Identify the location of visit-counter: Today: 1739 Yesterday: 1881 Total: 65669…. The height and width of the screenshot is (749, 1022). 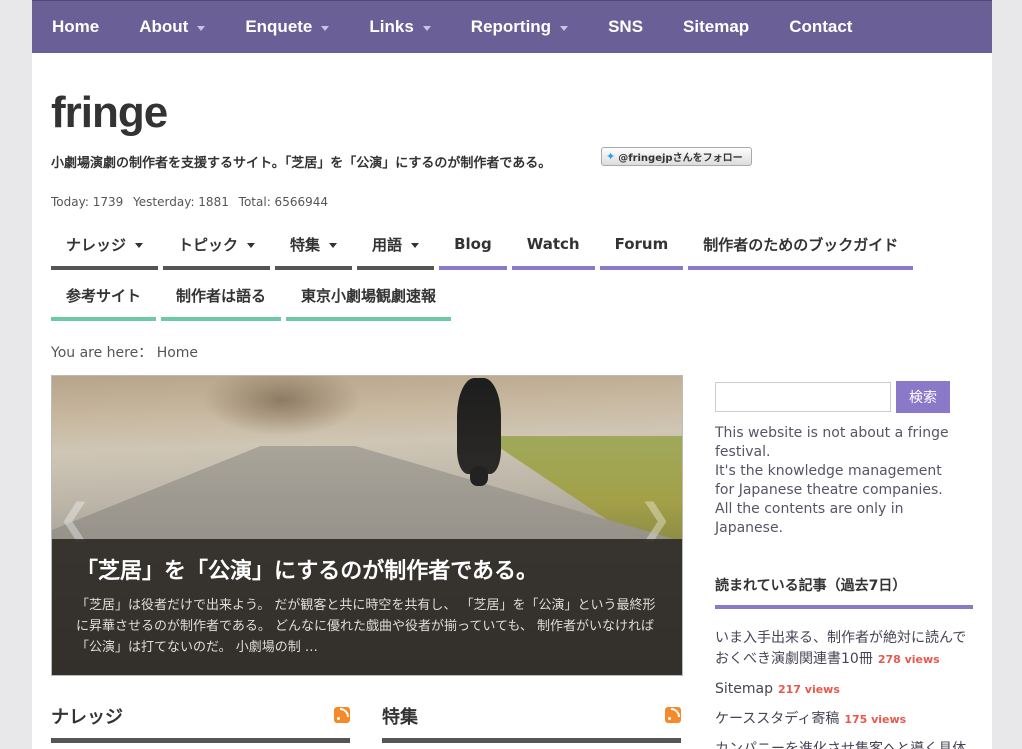
(192, 202).